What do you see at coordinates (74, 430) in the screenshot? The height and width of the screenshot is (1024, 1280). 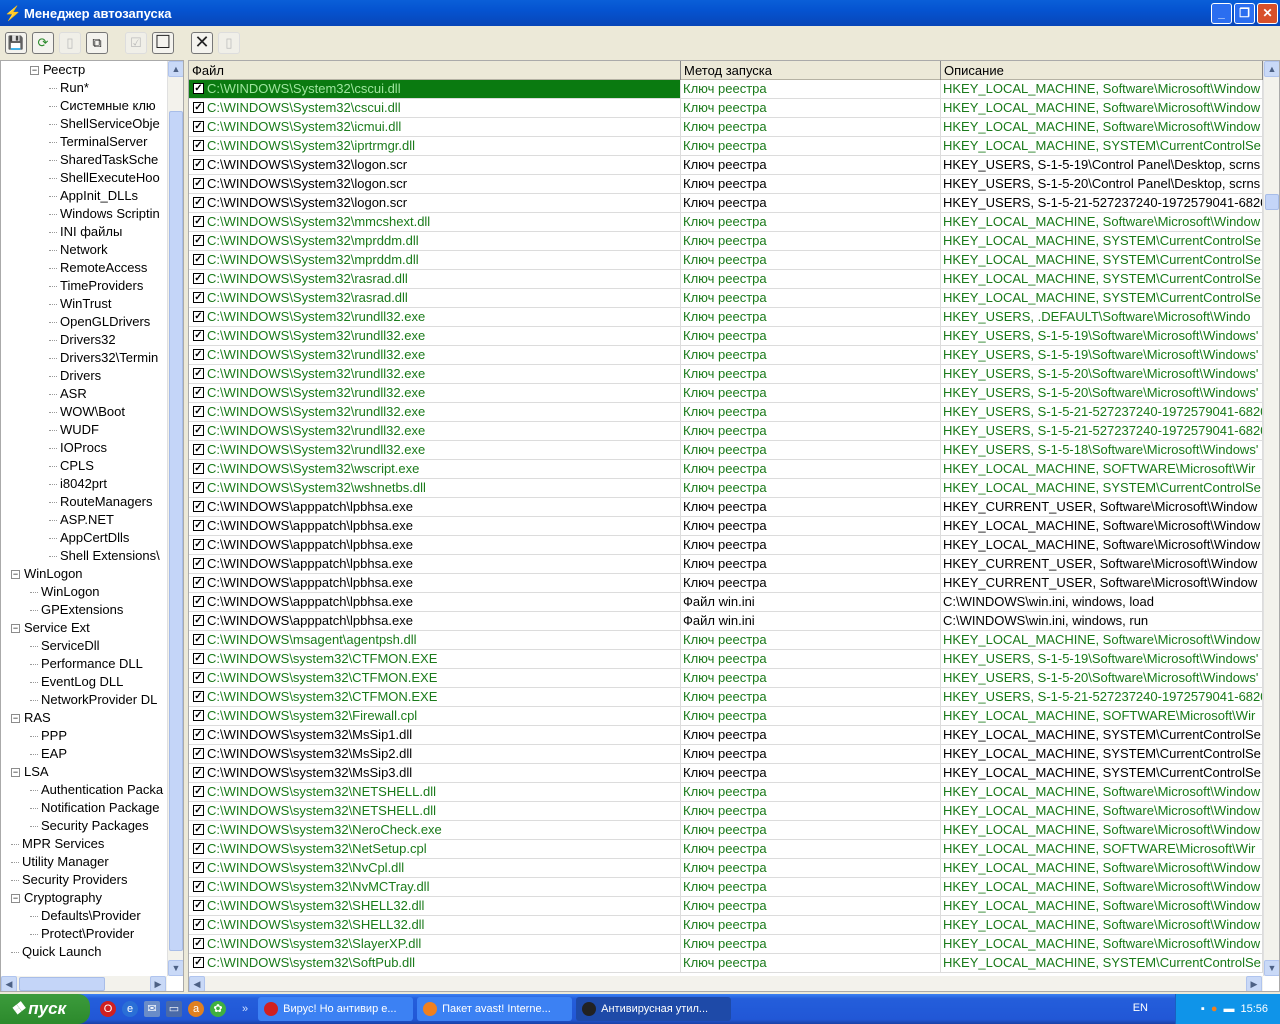 I see `tree-item: WUDF` at bounding box center [74, 430].